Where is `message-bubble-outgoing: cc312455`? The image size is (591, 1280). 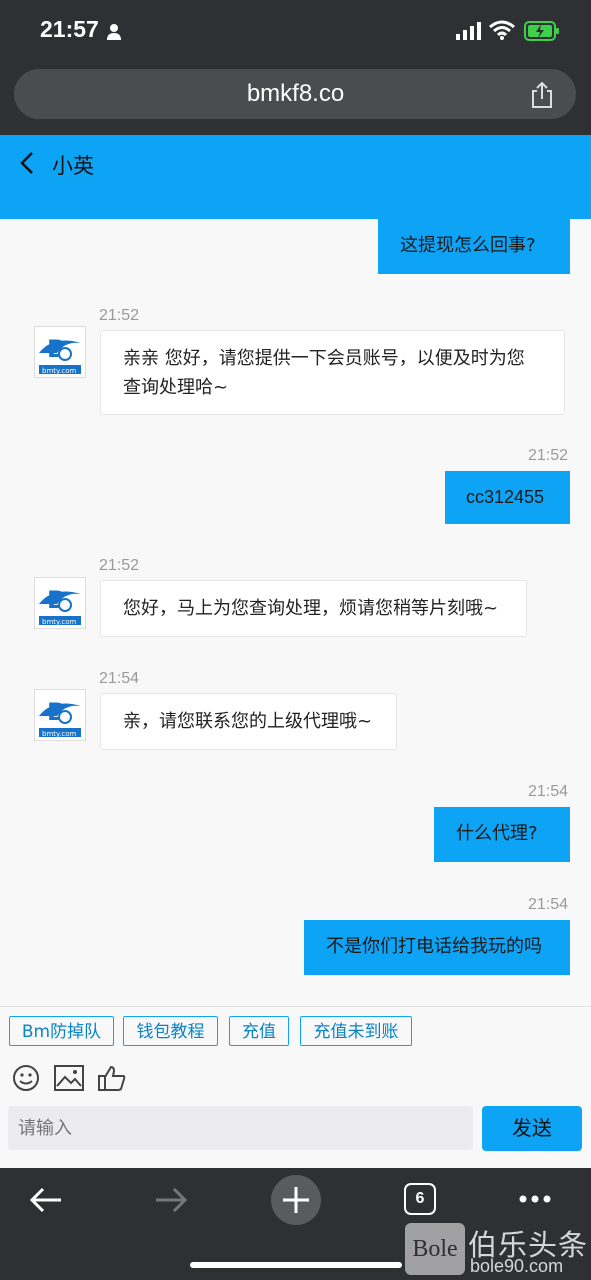
message-bubble-outgoing: cc312455 is located at coordinates (507, 497).